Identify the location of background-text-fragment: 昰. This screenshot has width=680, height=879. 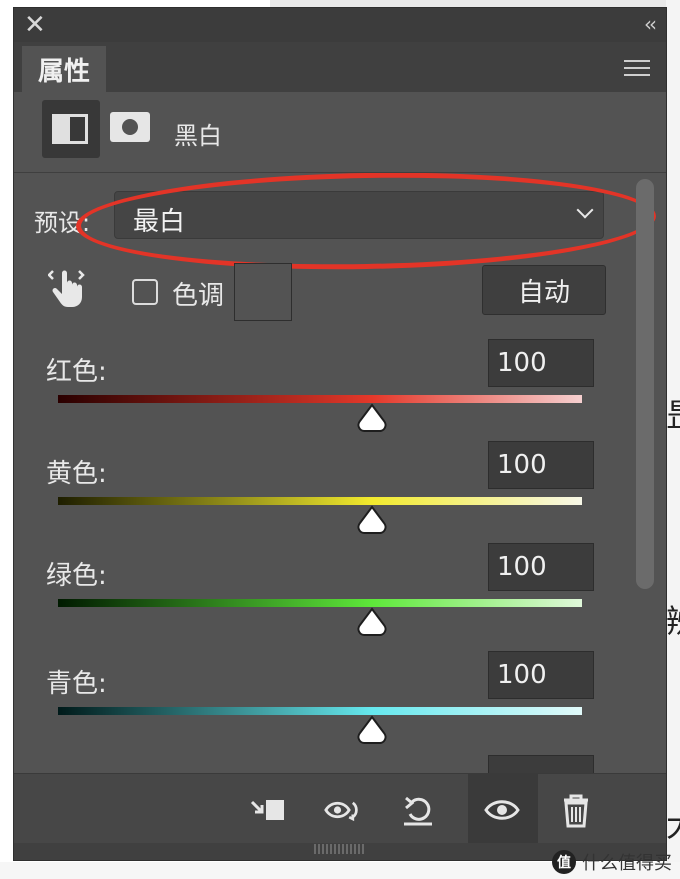
(673, 413).